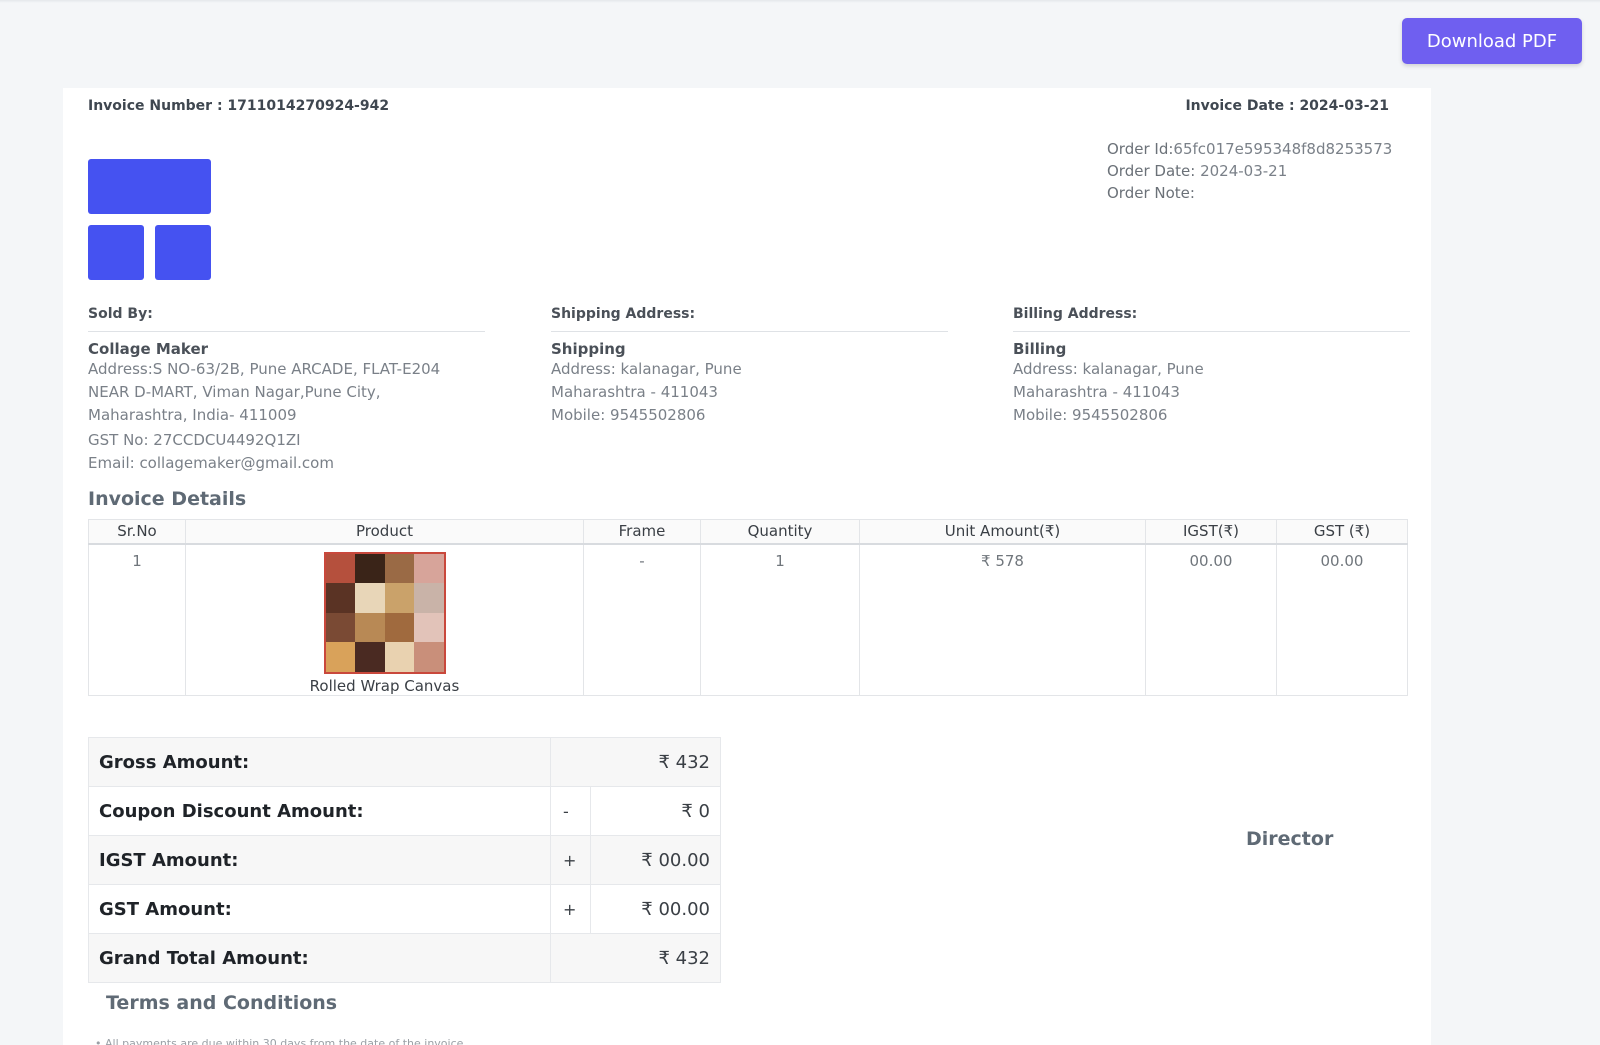 The image size is (1600, 1045). Describe the element at coordinates (1096, 392) in the screenshot. I see `billing-state: Maharashtra - 411043` at that location.